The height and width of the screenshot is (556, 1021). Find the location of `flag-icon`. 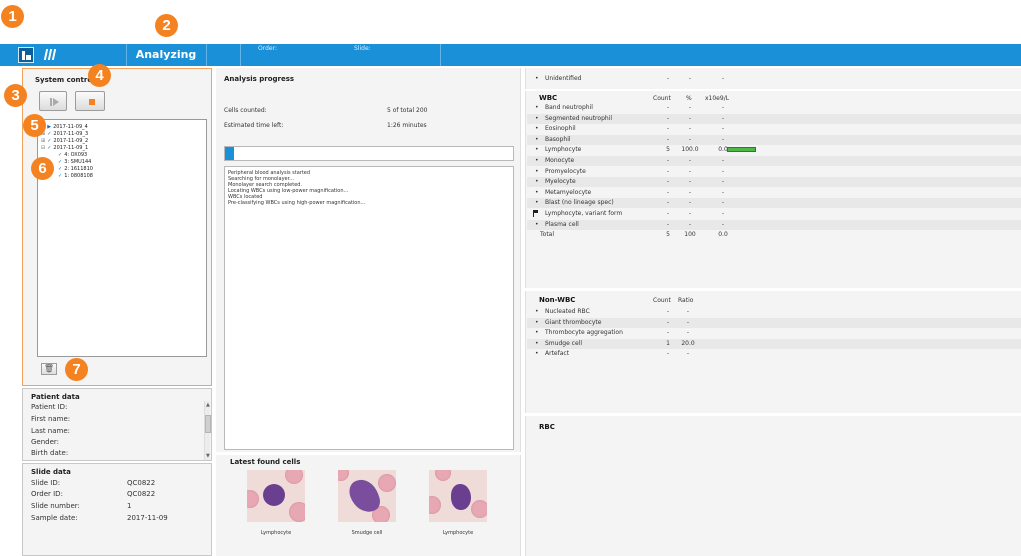

flag-icon is located at coordinates (535, 213).